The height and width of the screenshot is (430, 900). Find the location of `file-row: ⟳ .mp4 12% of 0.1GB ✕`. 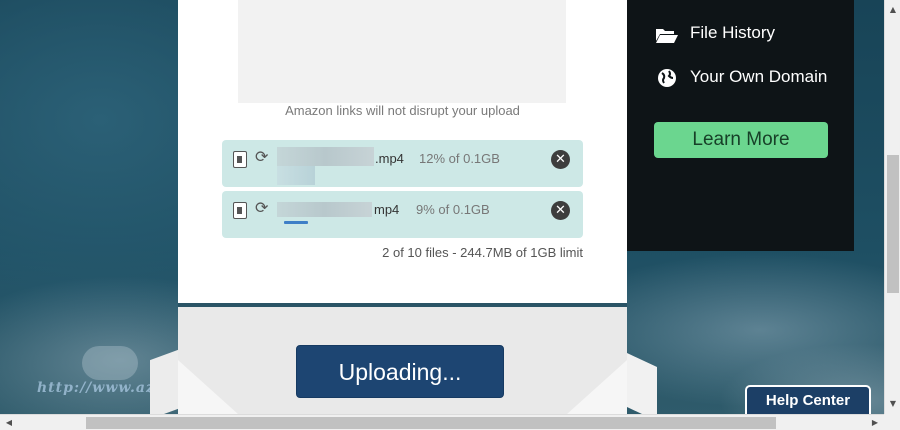

file-row: ⟳ .mp4 12% of 0.1GB ✕ is located at coordinates (402, 163).